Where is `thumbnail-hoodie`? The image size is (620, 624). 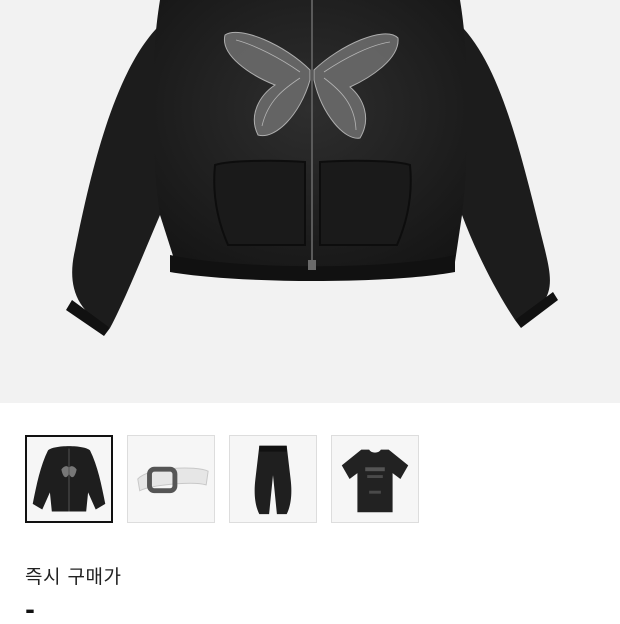 thumbnail-hoodie is located at coordinates (69, 479).